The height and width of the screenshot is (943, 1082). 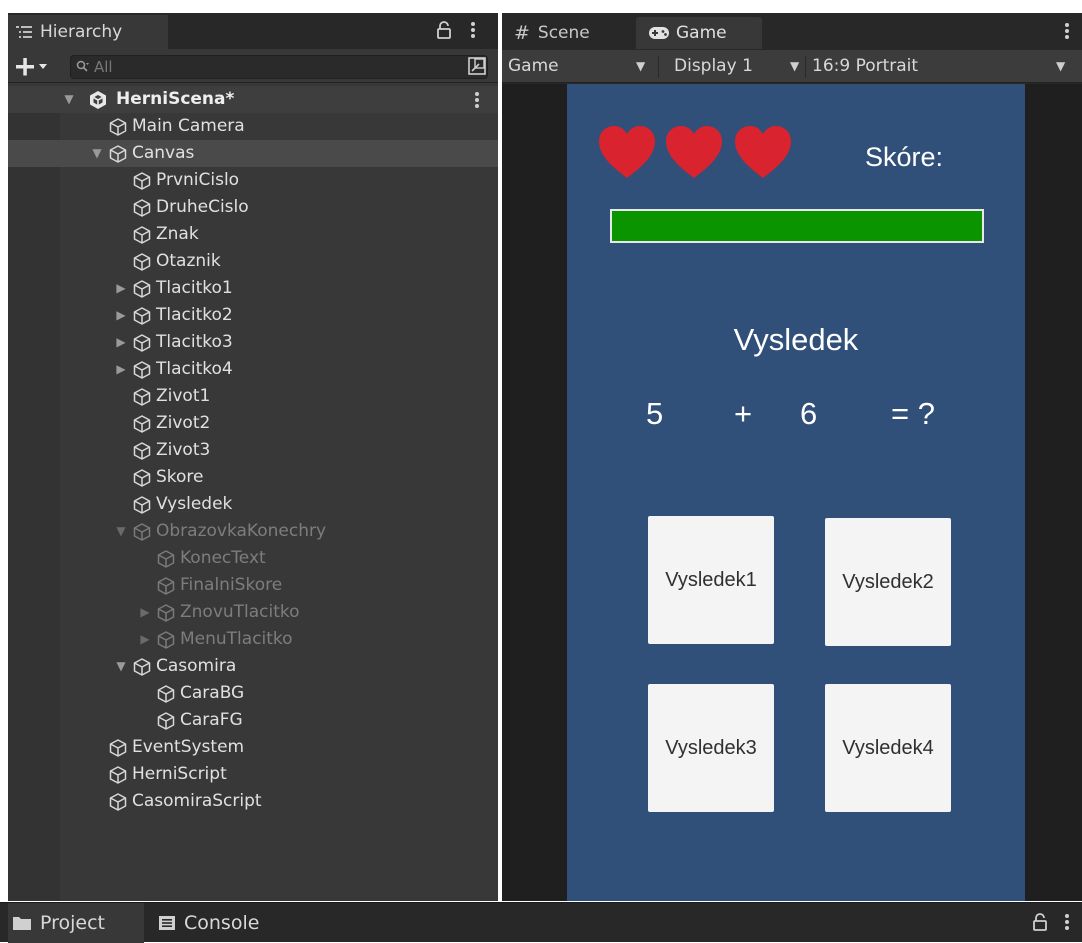 What do you see at coordinates (552, 33) in the screenshot?
I see `tab-scene: # Scene` at bounding box center [552, 33].